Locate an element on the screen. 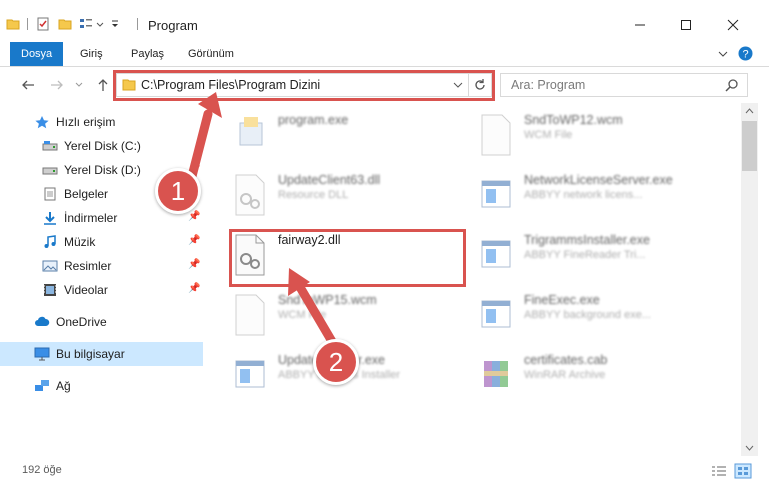  customize-toolbar-icon is located at coordinates (115, 24).